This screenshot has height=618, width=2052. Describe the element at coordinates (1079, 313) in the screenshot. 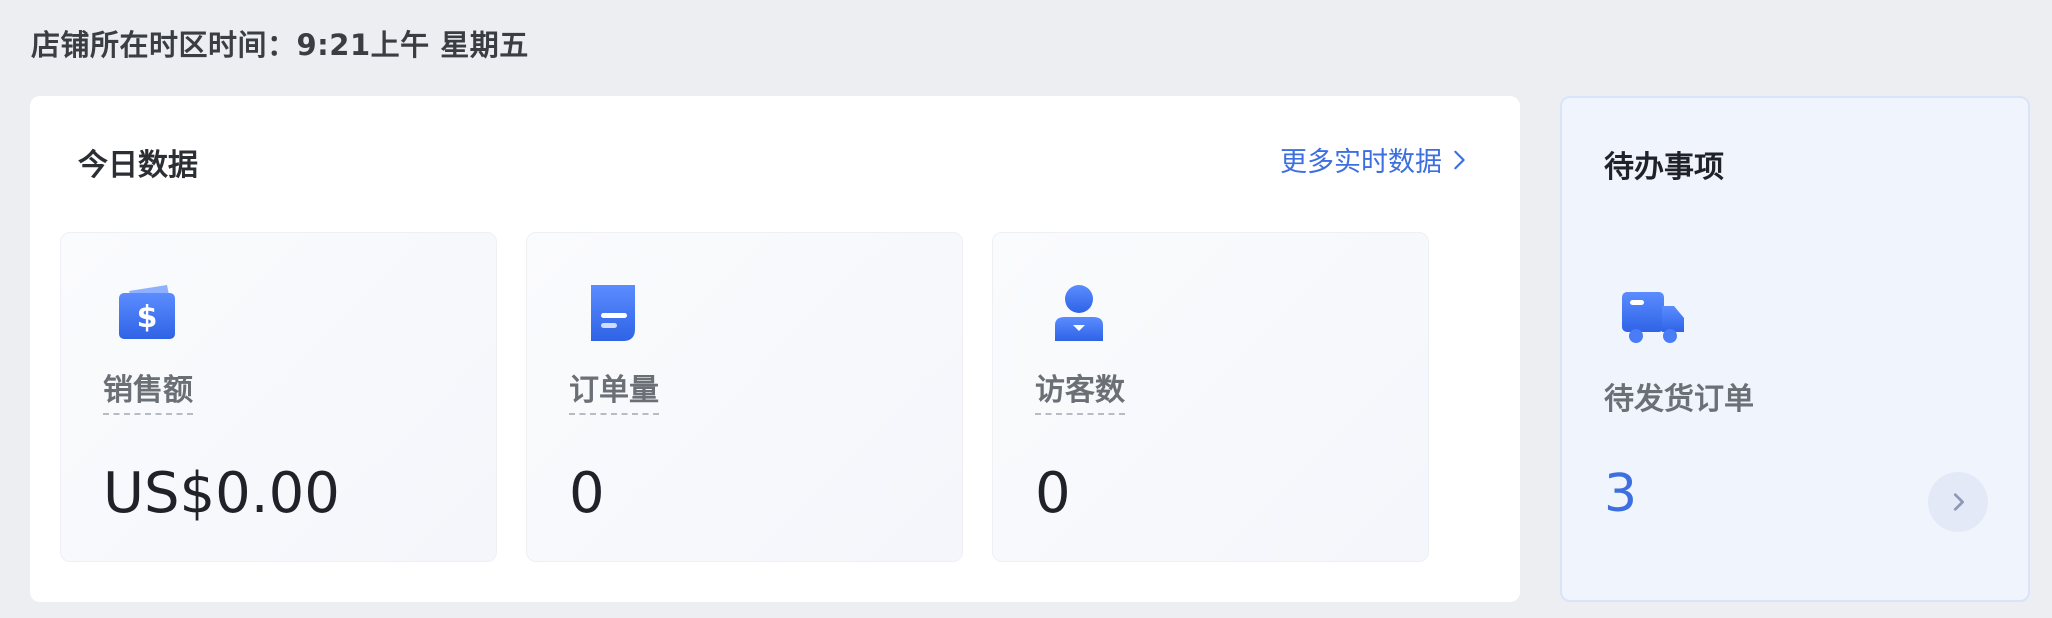

I see `user-icon` at that location.